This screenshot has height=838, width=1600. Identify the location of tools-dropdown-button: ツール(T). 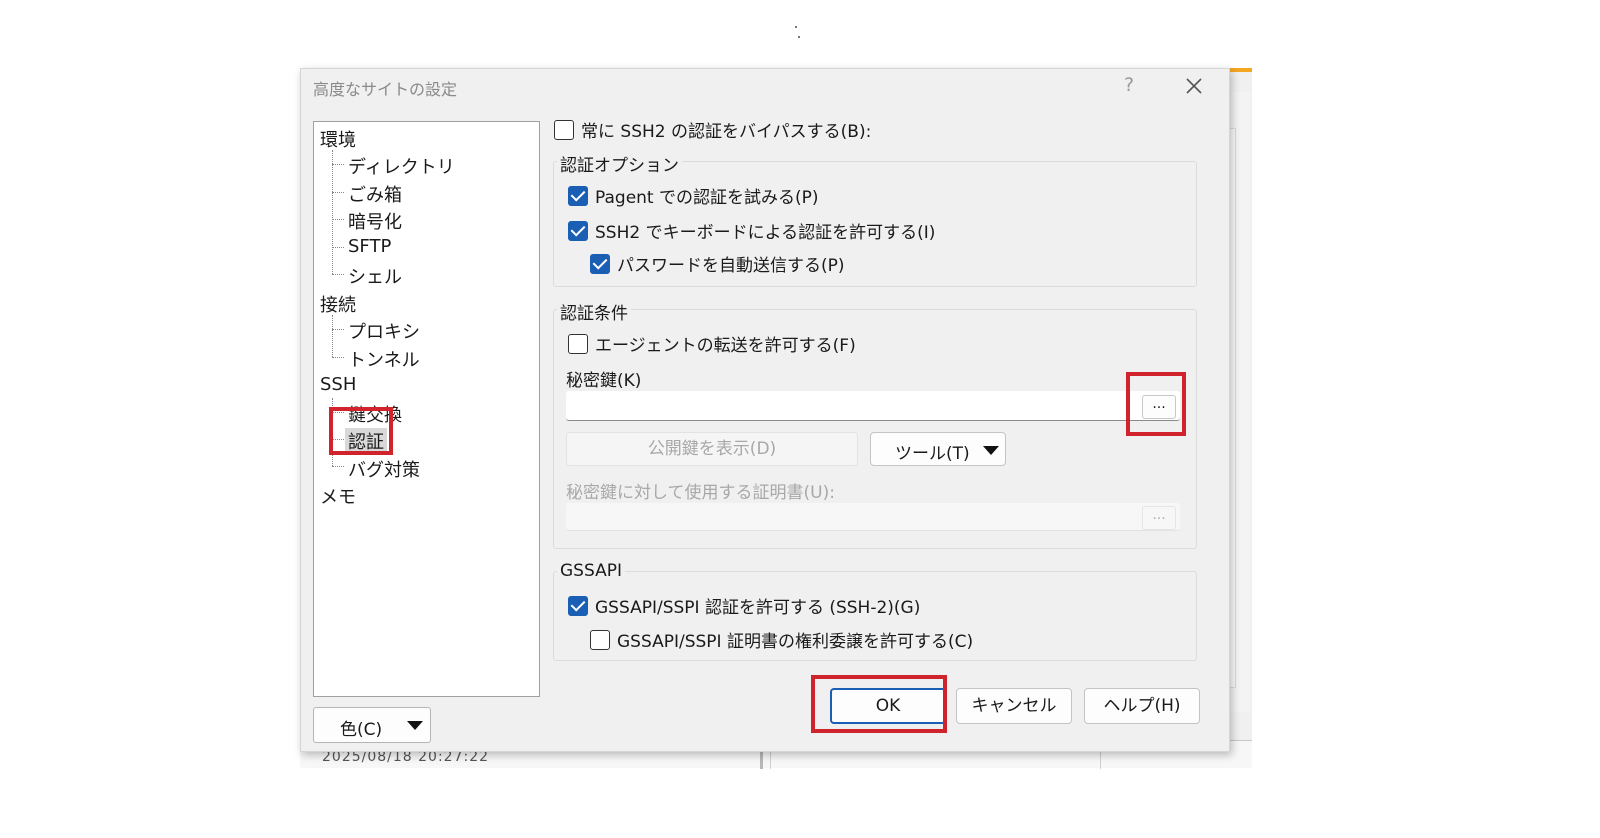
(938, 449).